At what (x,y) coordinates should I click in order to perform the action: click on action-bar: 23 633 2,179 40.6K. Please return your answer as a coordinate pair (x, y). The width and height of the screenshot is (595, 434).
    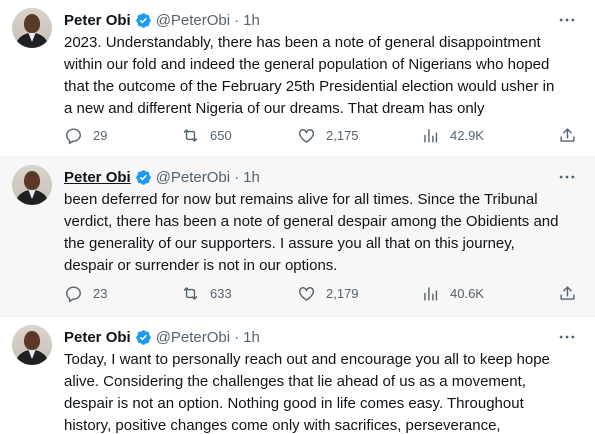
    Looking at the image, I should click on (320, 293).